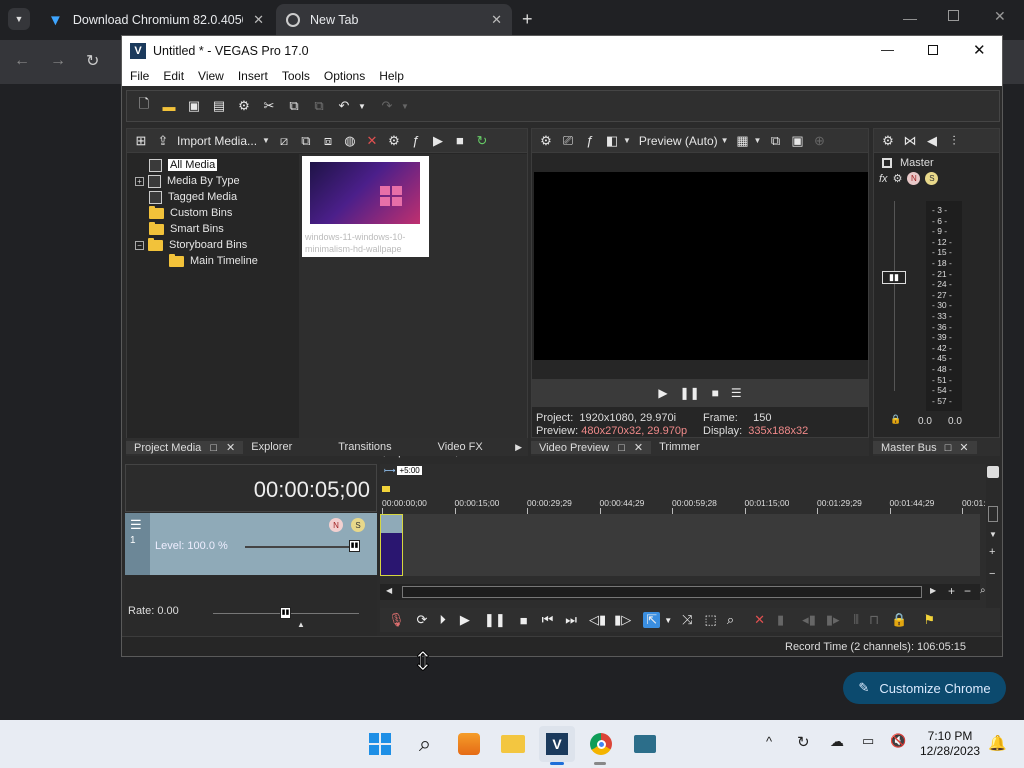 The image size is (1024, 768). What do you see at coordinates (364, 447) in the screenshot?
I see `tab-transitions: Transitions` at bounding box center [364, 447].